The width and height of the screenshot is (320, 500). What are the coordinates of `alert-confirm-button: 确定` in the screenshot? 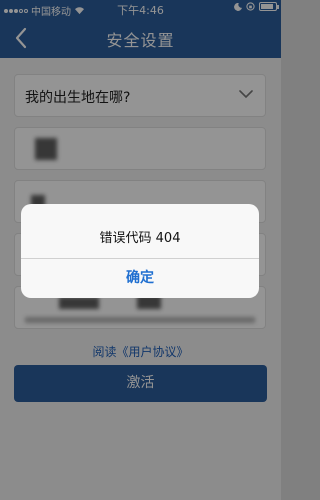 It's located at (140, 278).